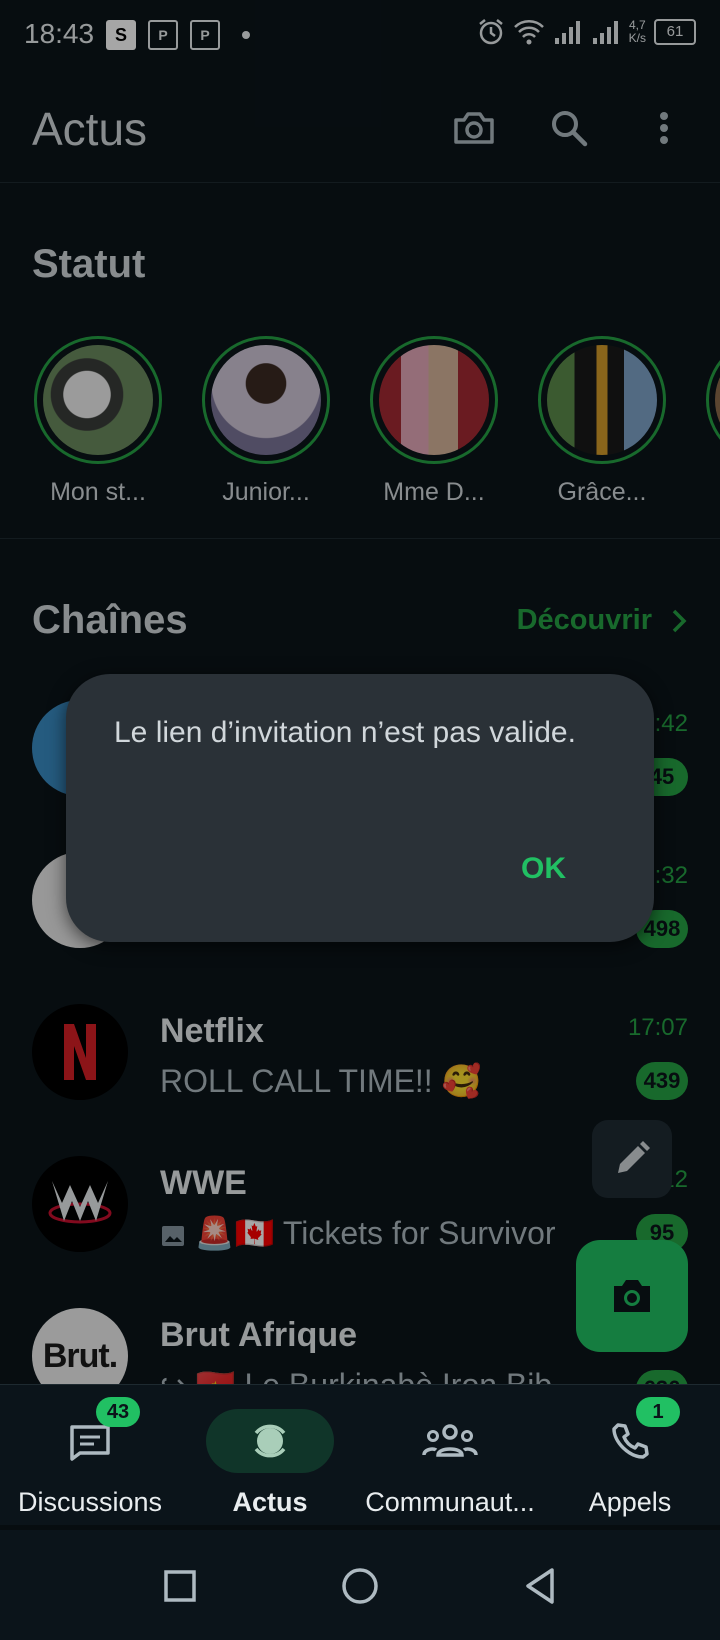 The image size is (720, 1640). I want to click on phone-icon, so click(630, 1441).